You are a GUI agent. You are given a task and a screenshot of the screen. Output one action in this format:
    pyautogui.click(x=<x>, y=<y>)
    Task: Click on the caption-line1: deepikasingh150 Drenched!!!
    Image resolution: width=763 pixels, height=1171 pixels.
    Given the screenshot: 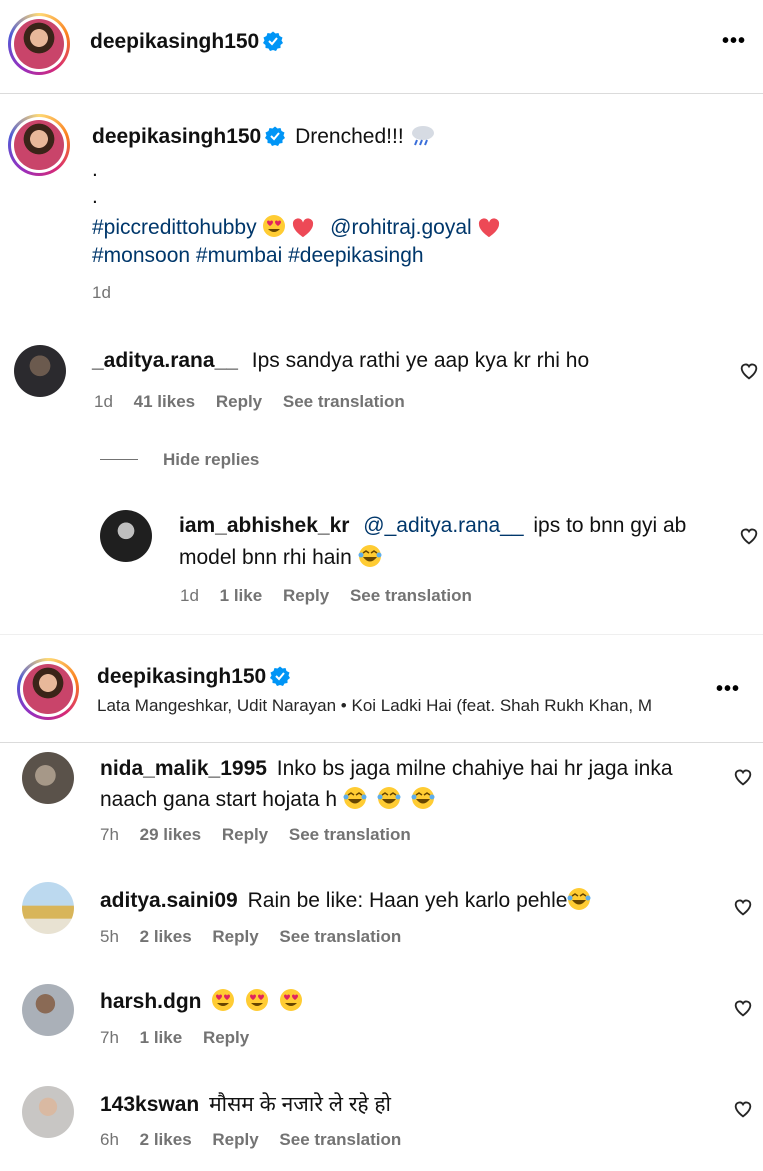 What is the action you would take?
    pyautogui.click(x=264, y=137)
    